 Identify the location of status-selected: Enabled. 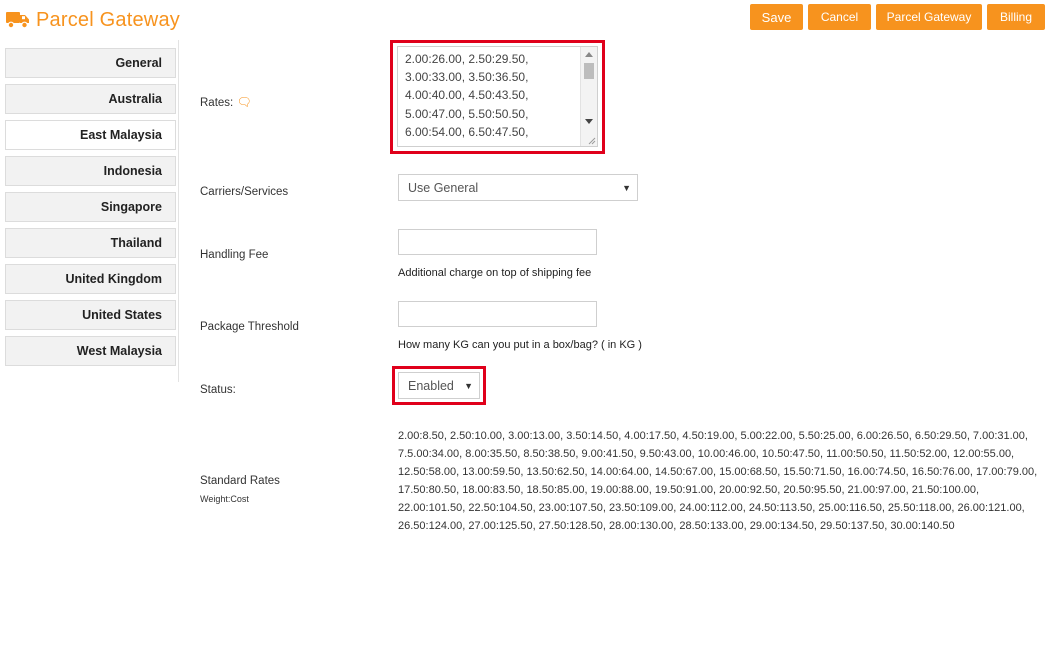
(431, 385).